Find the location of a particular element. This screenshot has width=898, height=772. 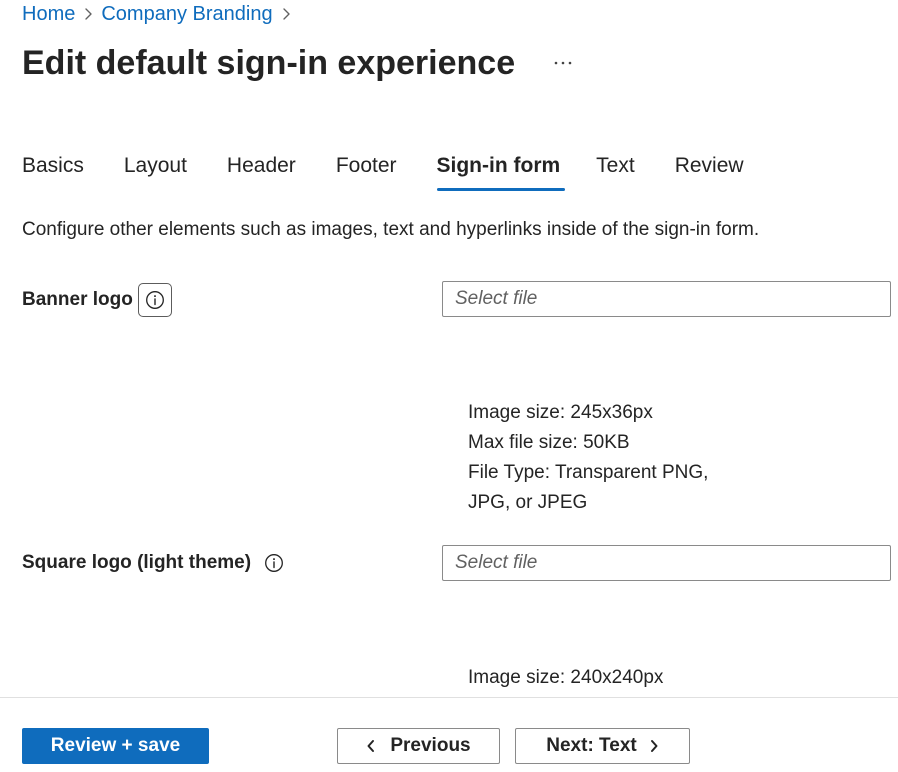

banner-logo-info-button is located at coordinates (154, 300).